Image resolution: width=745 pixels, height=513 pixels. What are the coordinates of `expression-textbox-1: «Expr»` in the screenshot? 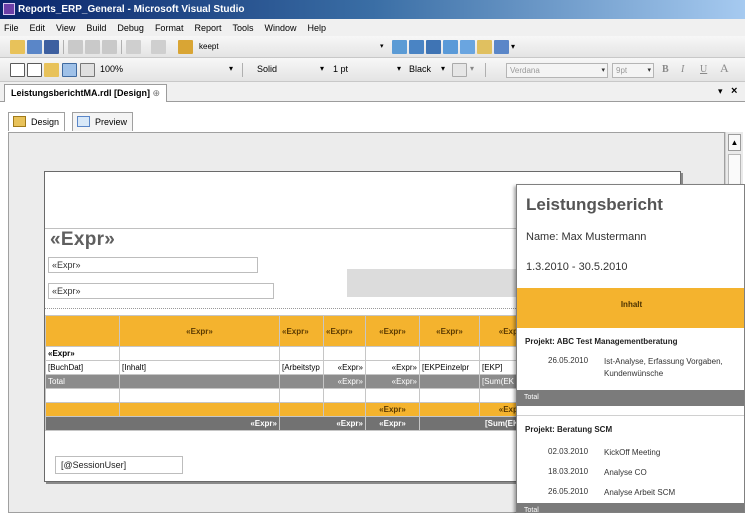 It's located at (153, 265).